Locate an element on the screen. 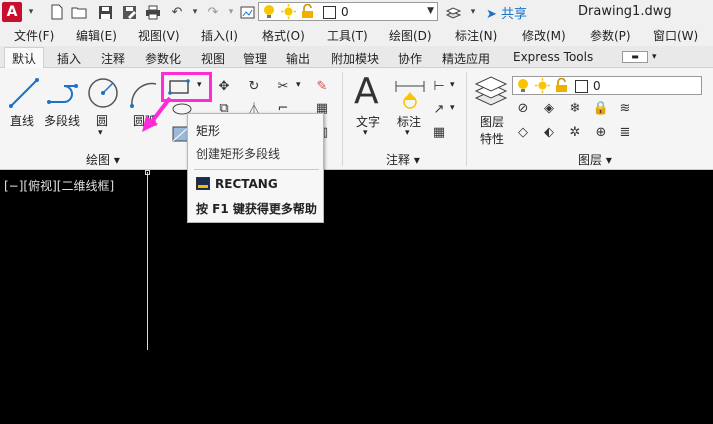 This screenshot has height=424, width=713. tab-featured-apps: 精选应用 is located at coordinates (466, 58).